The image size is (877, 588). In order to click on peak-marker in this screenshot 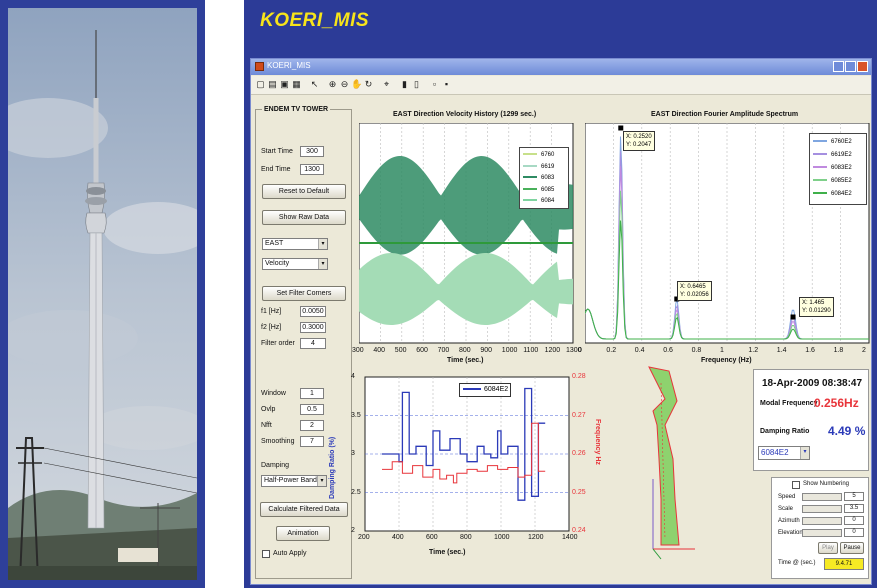, I will do `click(793, 317)`.